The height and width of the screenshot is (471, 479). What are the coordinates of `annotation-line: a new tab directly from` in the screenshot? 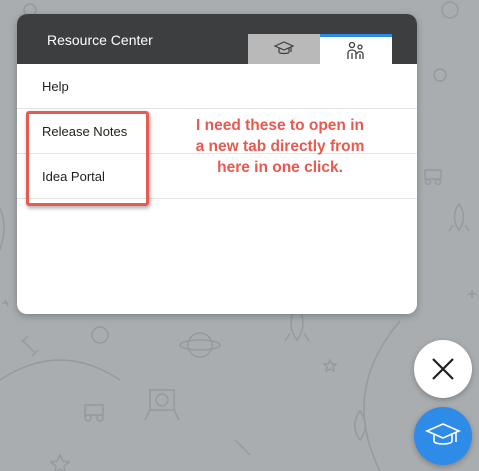 It's located at (280, 146).